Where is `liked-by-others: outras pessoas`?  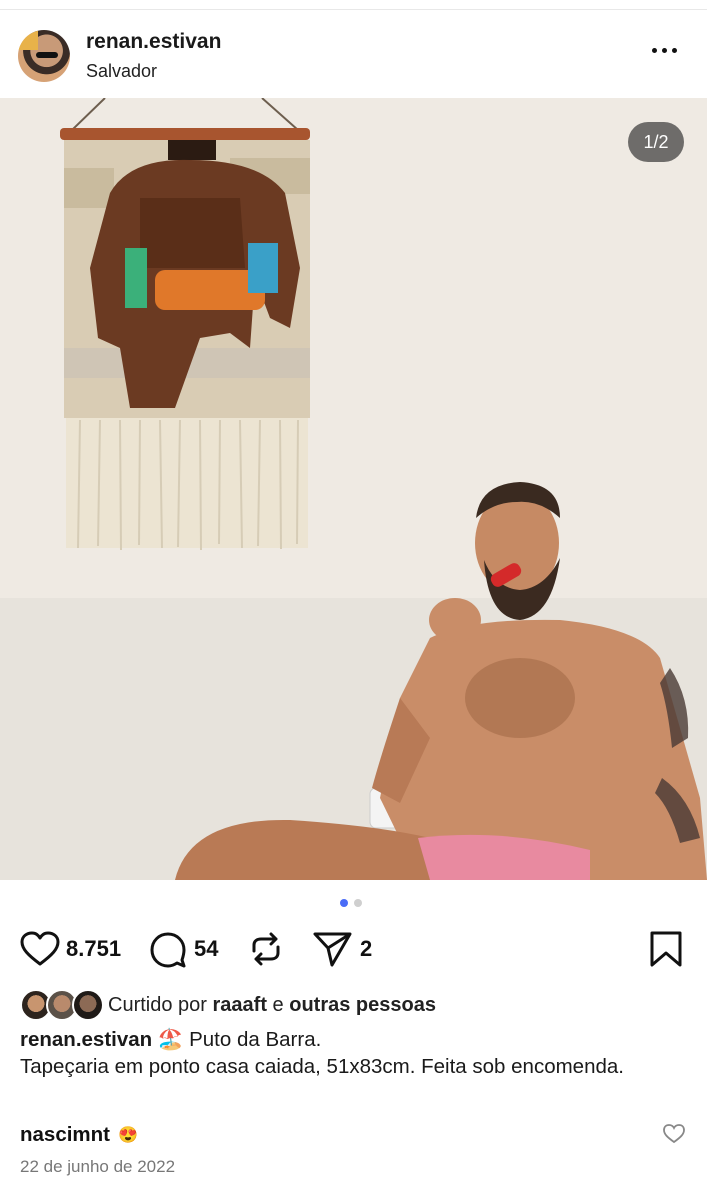
liked-by-others: outras pessoas is located at coordinates (362, 1005).